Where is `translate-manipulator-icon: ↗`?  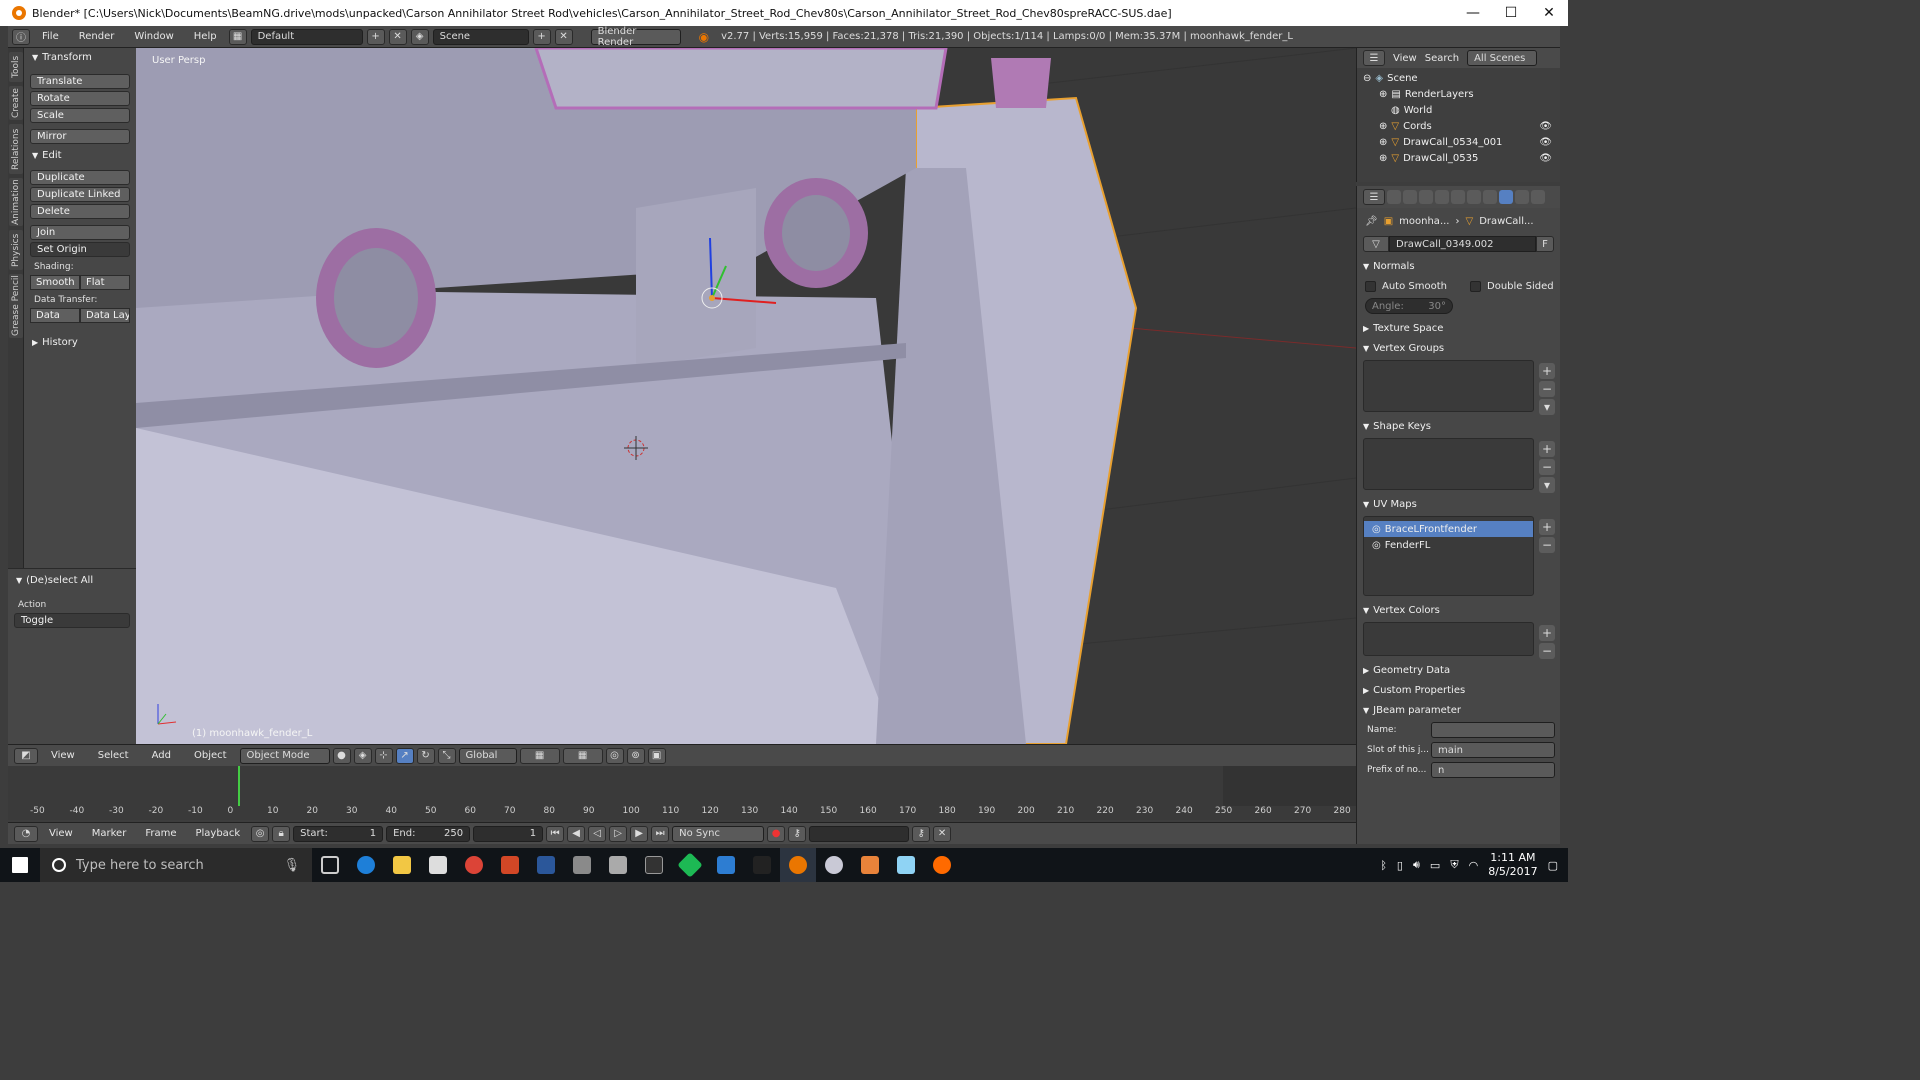 translate-manipulator-icon: ↗ is located at coordinates (404, 755).